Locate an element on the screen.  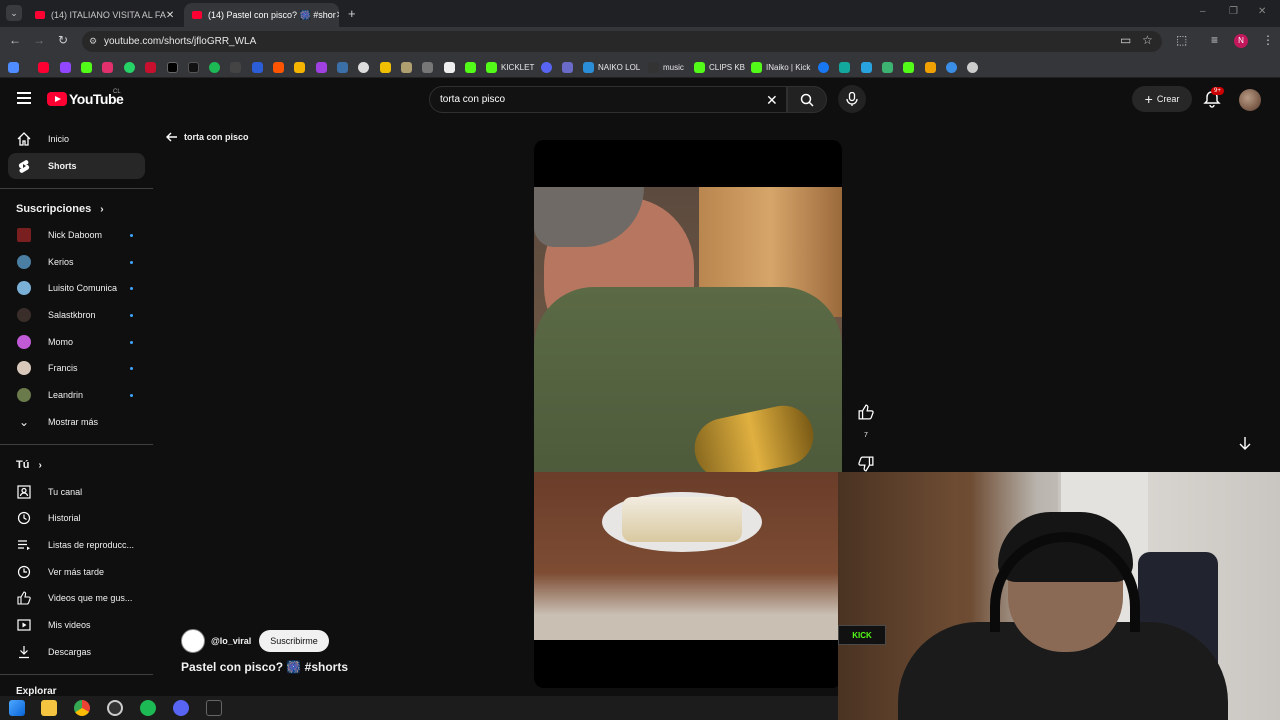
voice-search-button is located at coordinates (852, 99).